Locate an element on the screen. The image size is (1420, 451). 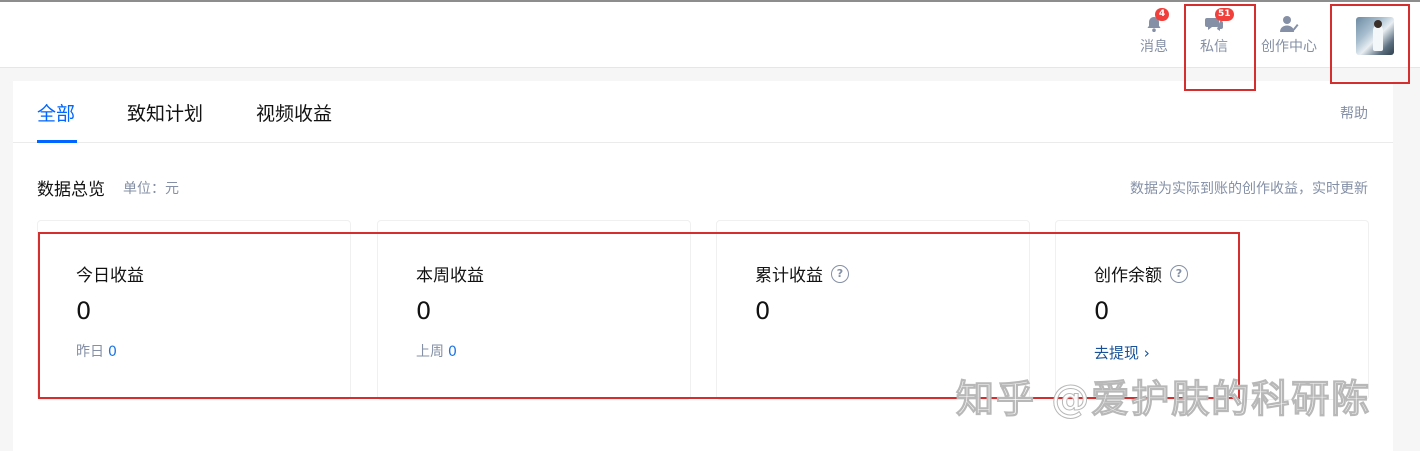
creator-center-label: 创作中心 is located at coordinates (1289, 47).